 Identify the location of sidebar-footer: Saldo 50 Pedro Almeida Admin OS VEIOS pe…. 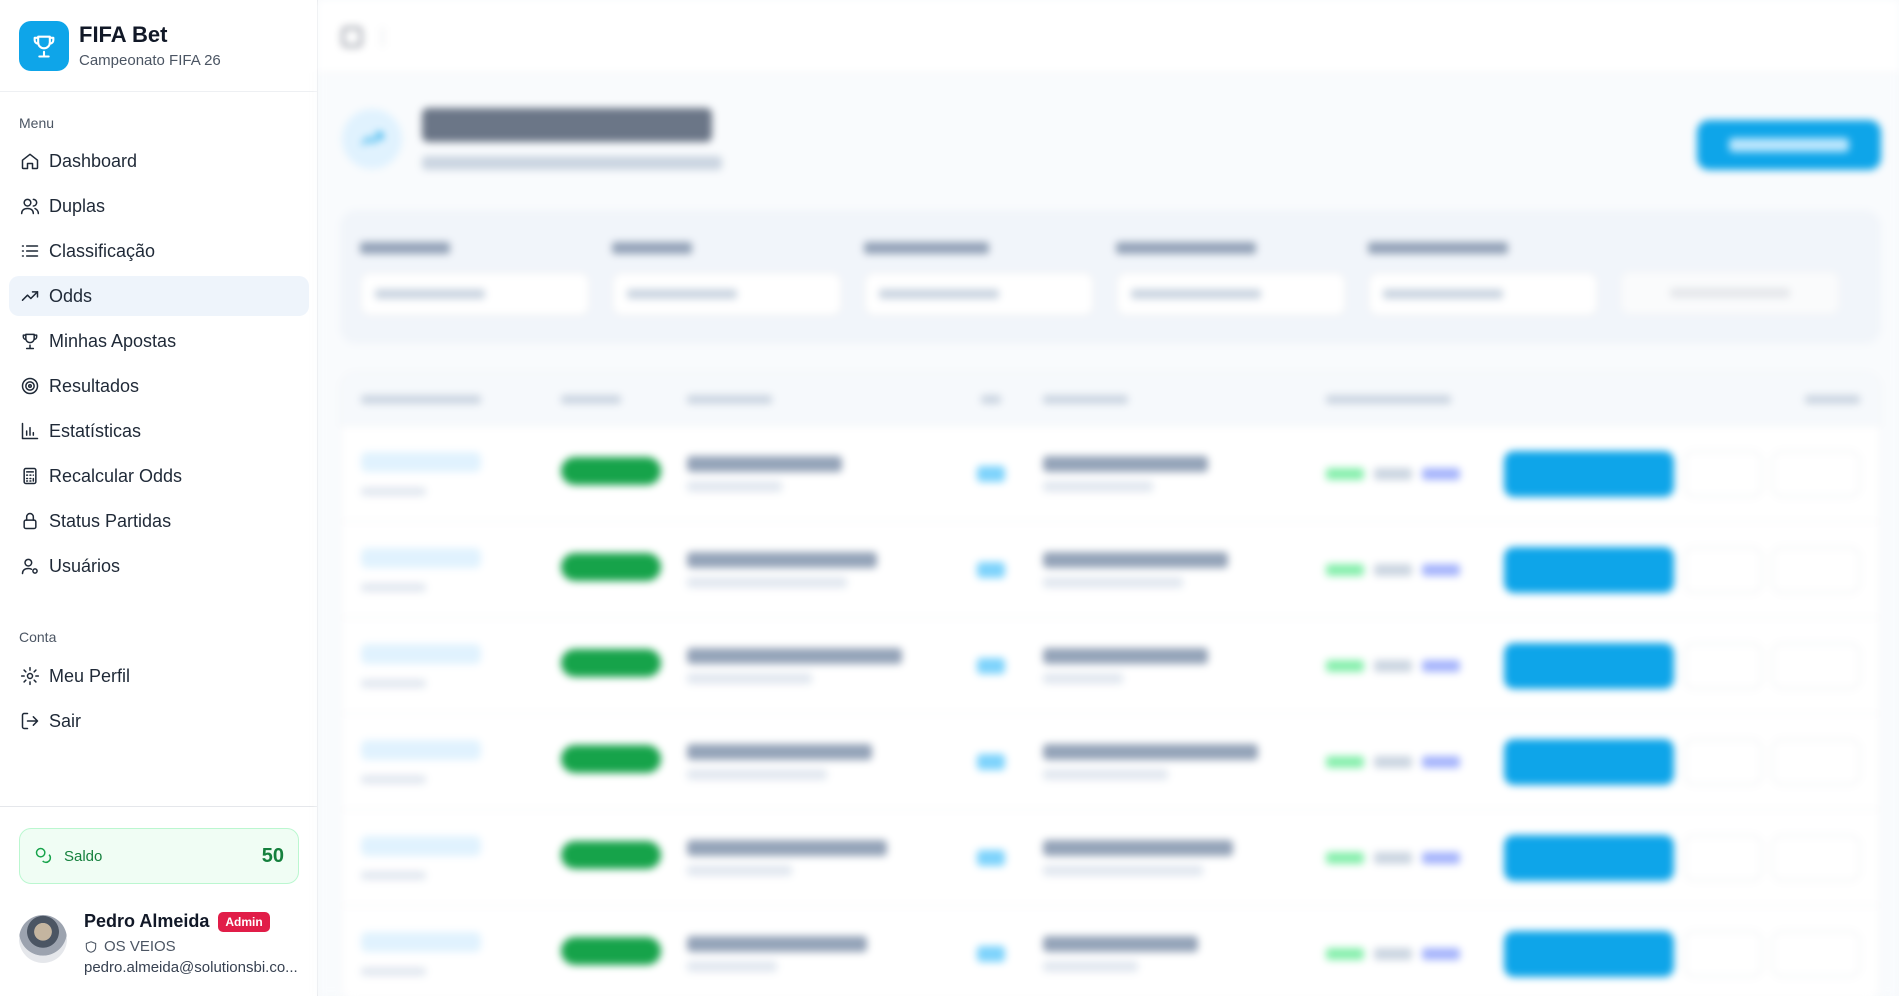
(159, 901).